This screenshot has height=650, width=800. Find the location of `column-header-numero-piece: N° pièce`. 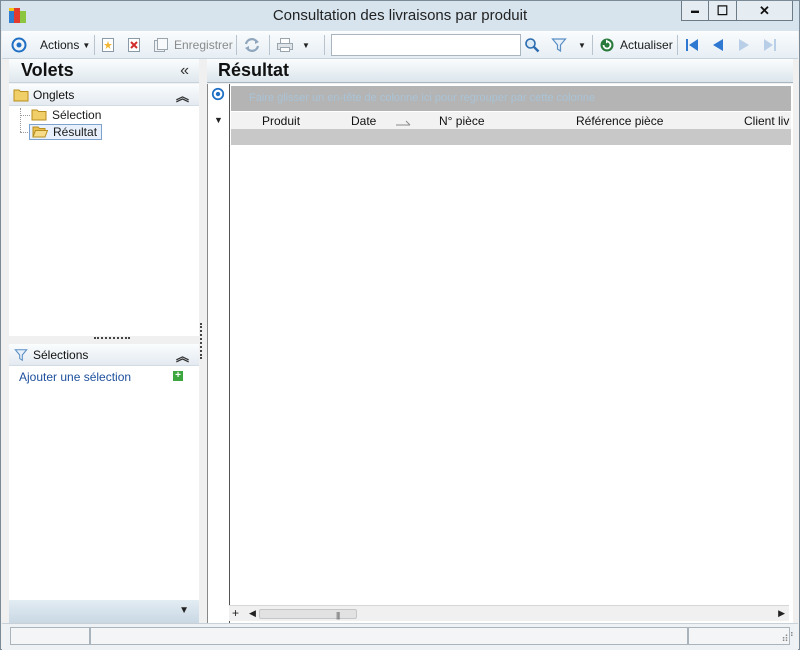

column-header-numero-piece: N° pièce is located at coordinates (462, 121).